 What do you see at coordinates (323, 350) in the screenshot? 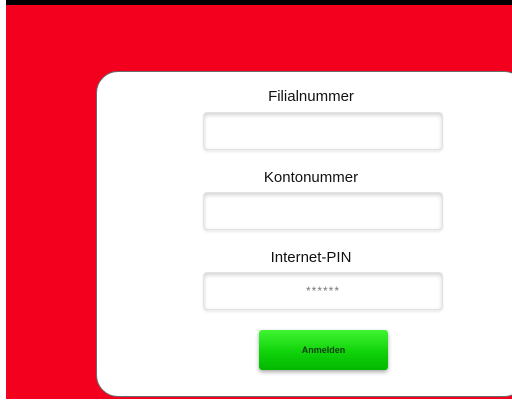
I see `login-button: Anmelden` at bounding box center [323, 350].